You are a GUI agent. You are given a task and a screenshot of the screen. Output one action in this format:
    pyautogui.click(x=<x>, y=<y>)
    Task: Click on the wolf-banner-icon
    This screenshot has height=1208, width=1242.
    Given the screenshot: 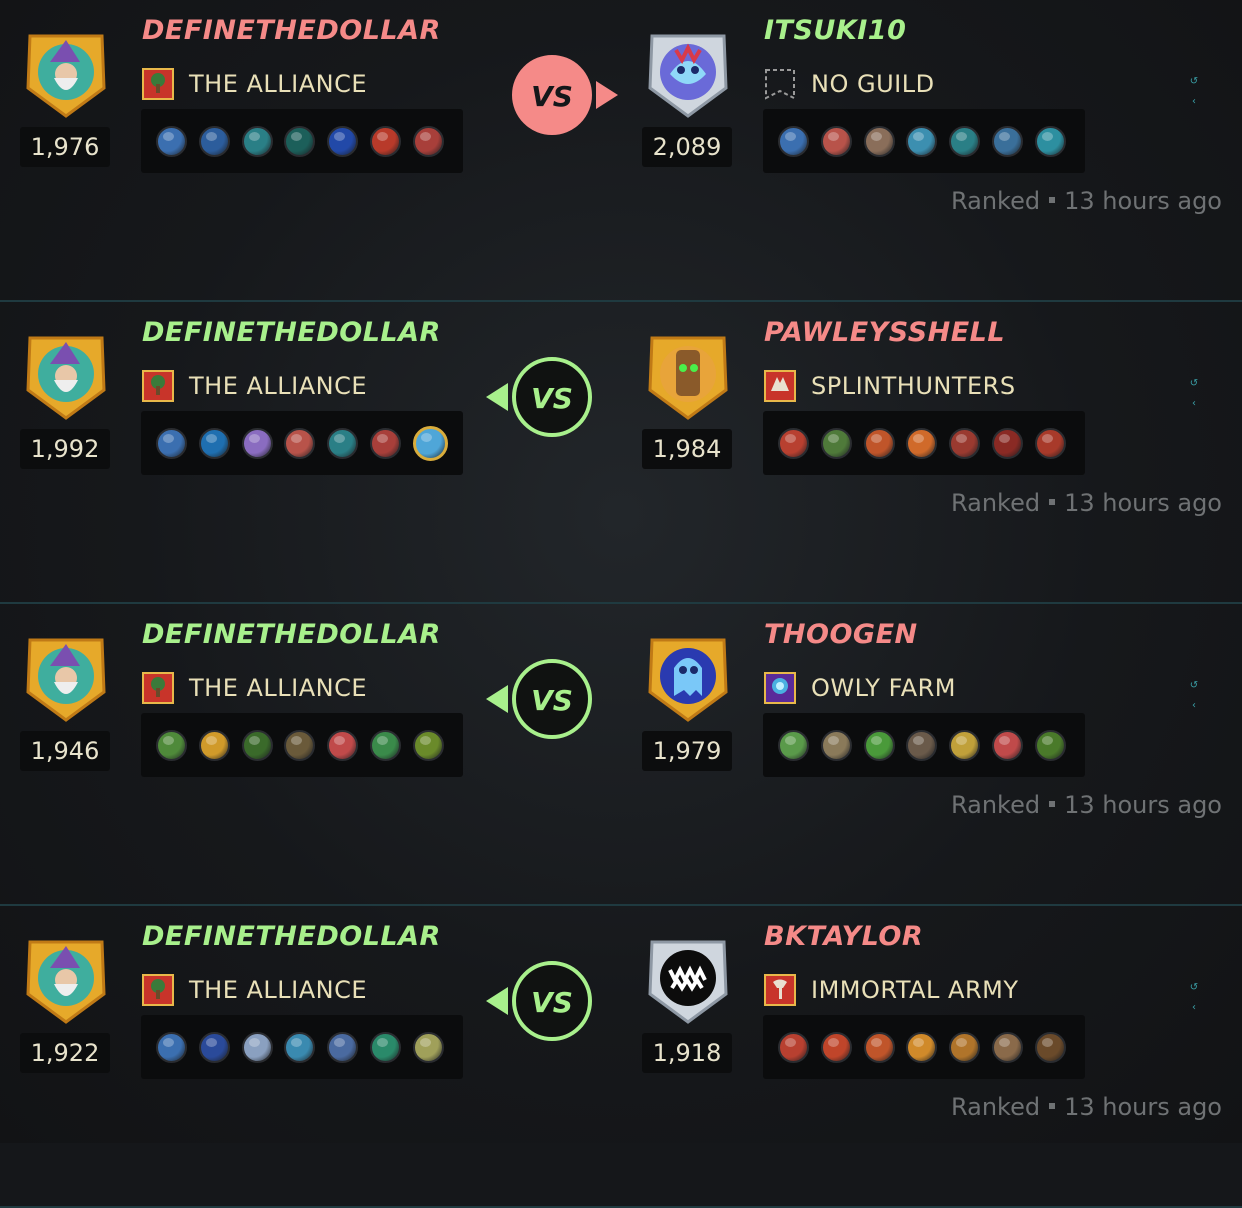 What is the action you would take?
    pyautogui.click(x=780, y=386)
    